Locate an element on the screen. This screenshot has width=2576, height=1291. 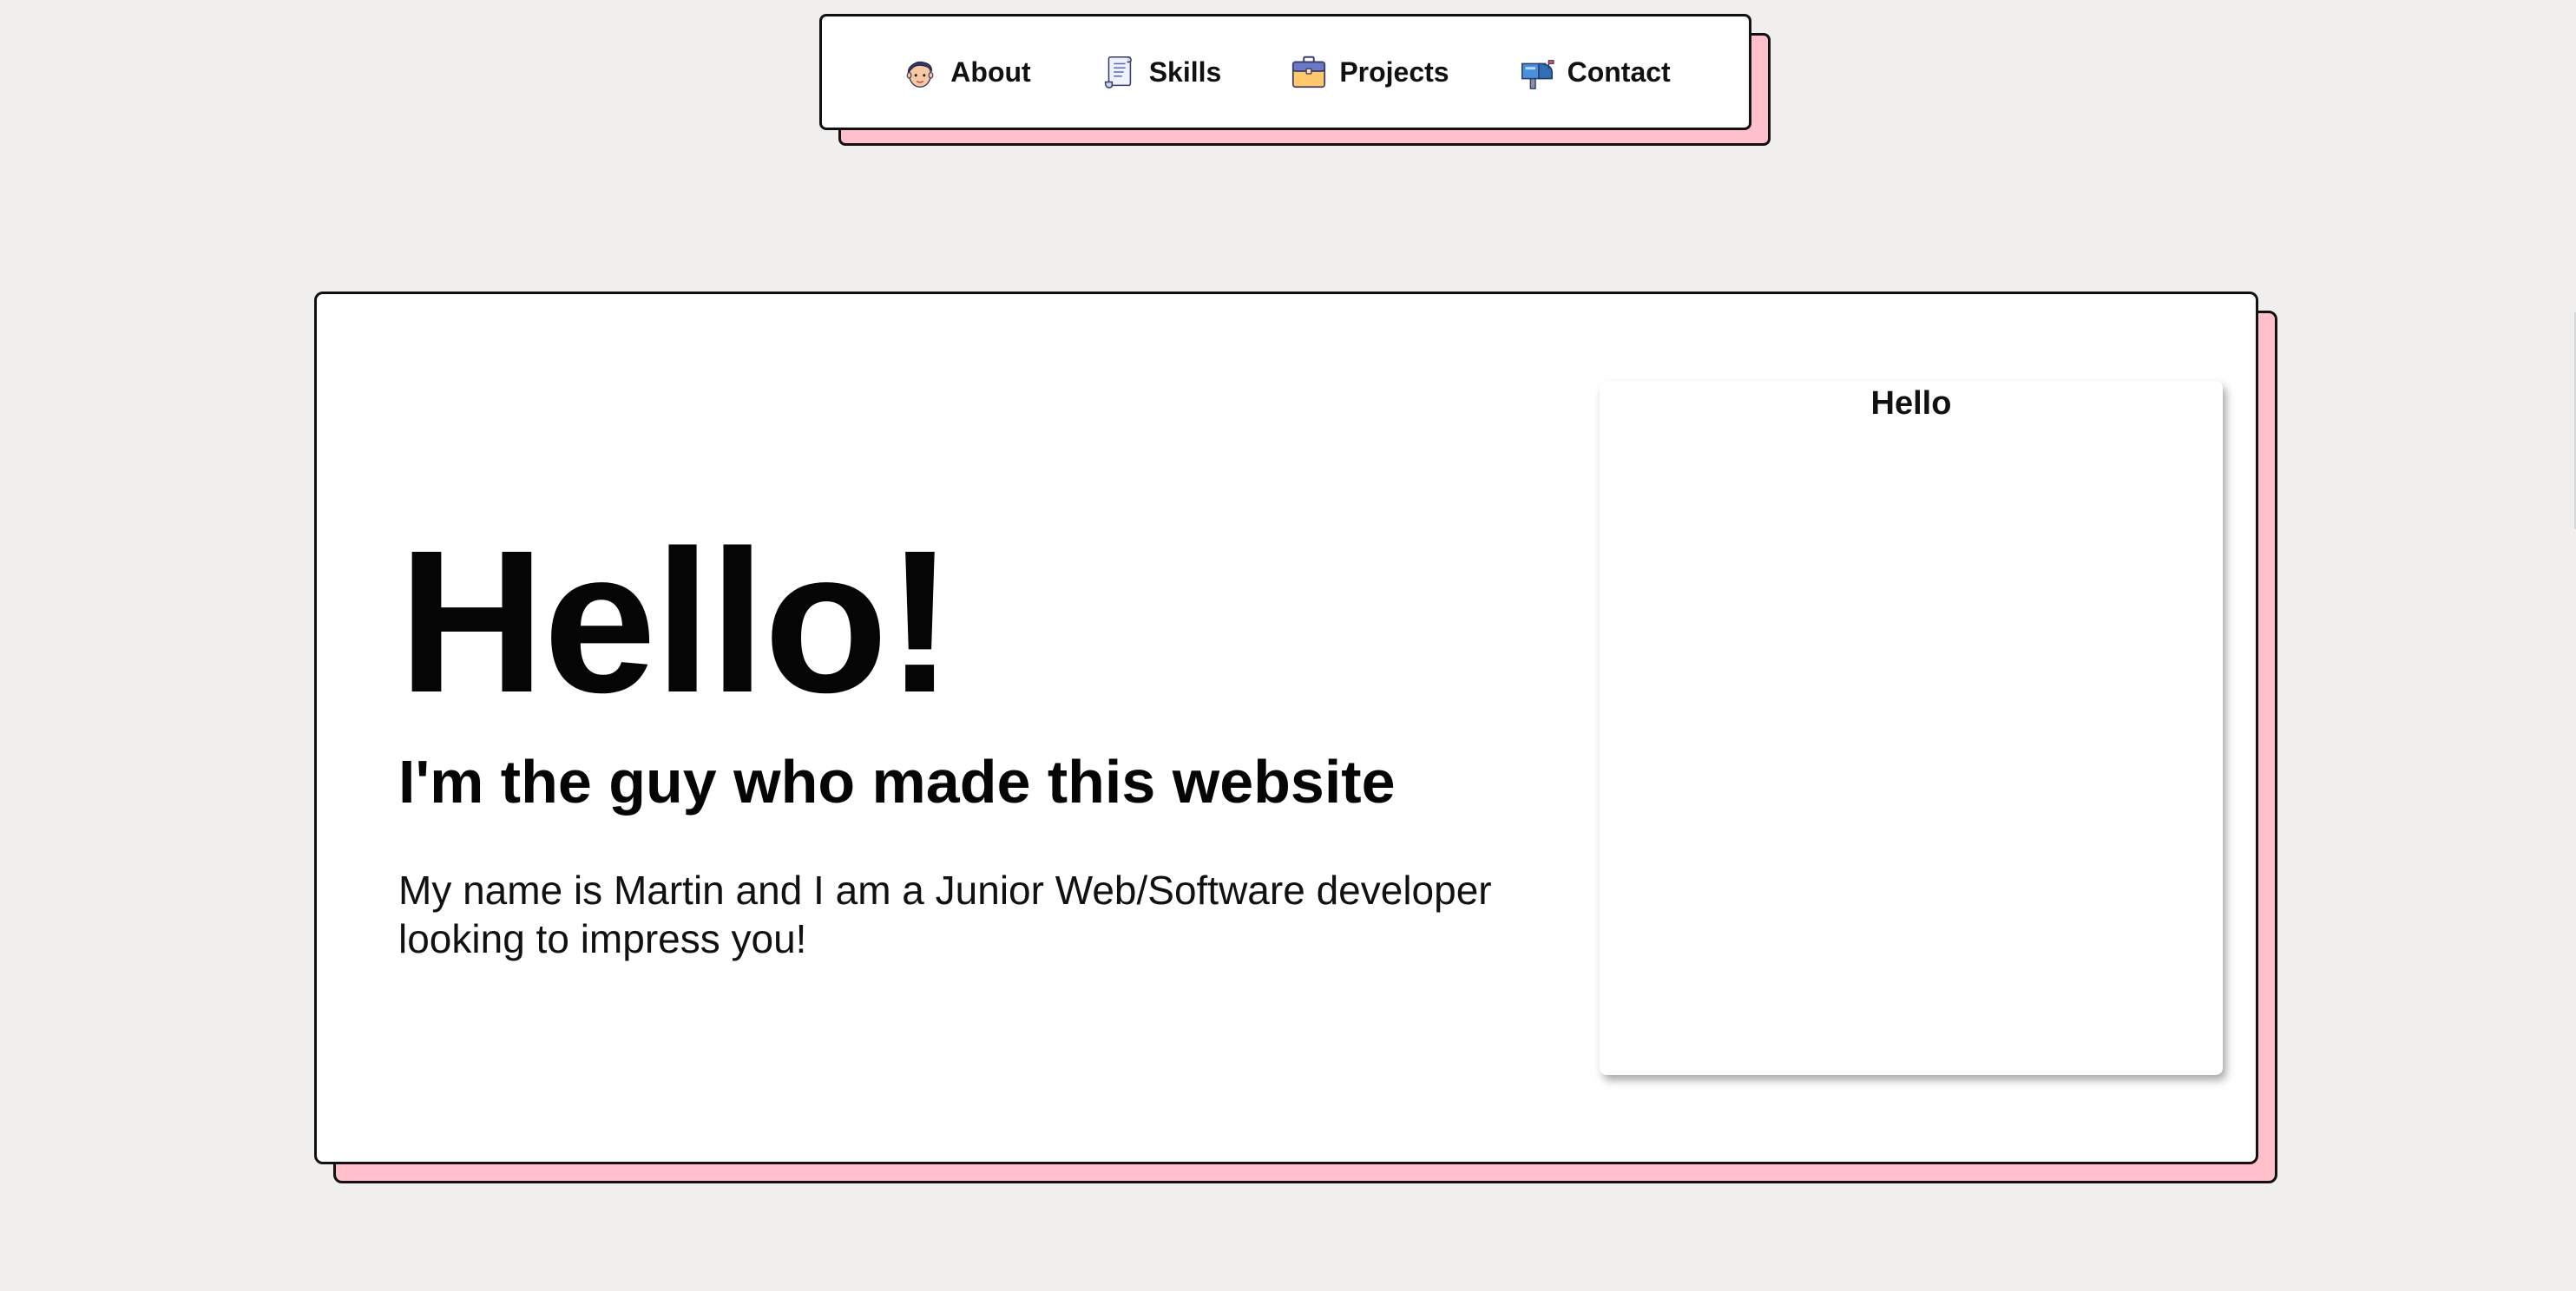
nav-label-skills: Skills is located at coordinates (1185, 72).